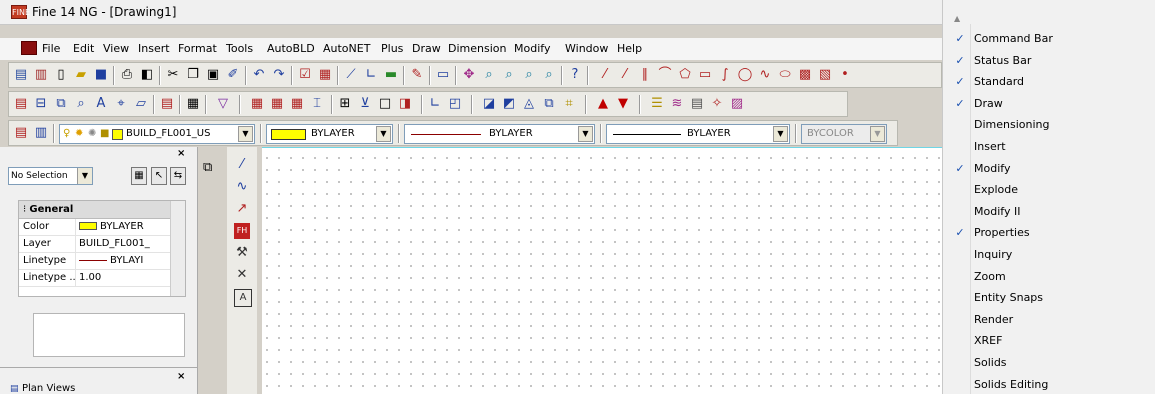  I want to click on toolbar-options-icon: ⧉, so click(207, 167).